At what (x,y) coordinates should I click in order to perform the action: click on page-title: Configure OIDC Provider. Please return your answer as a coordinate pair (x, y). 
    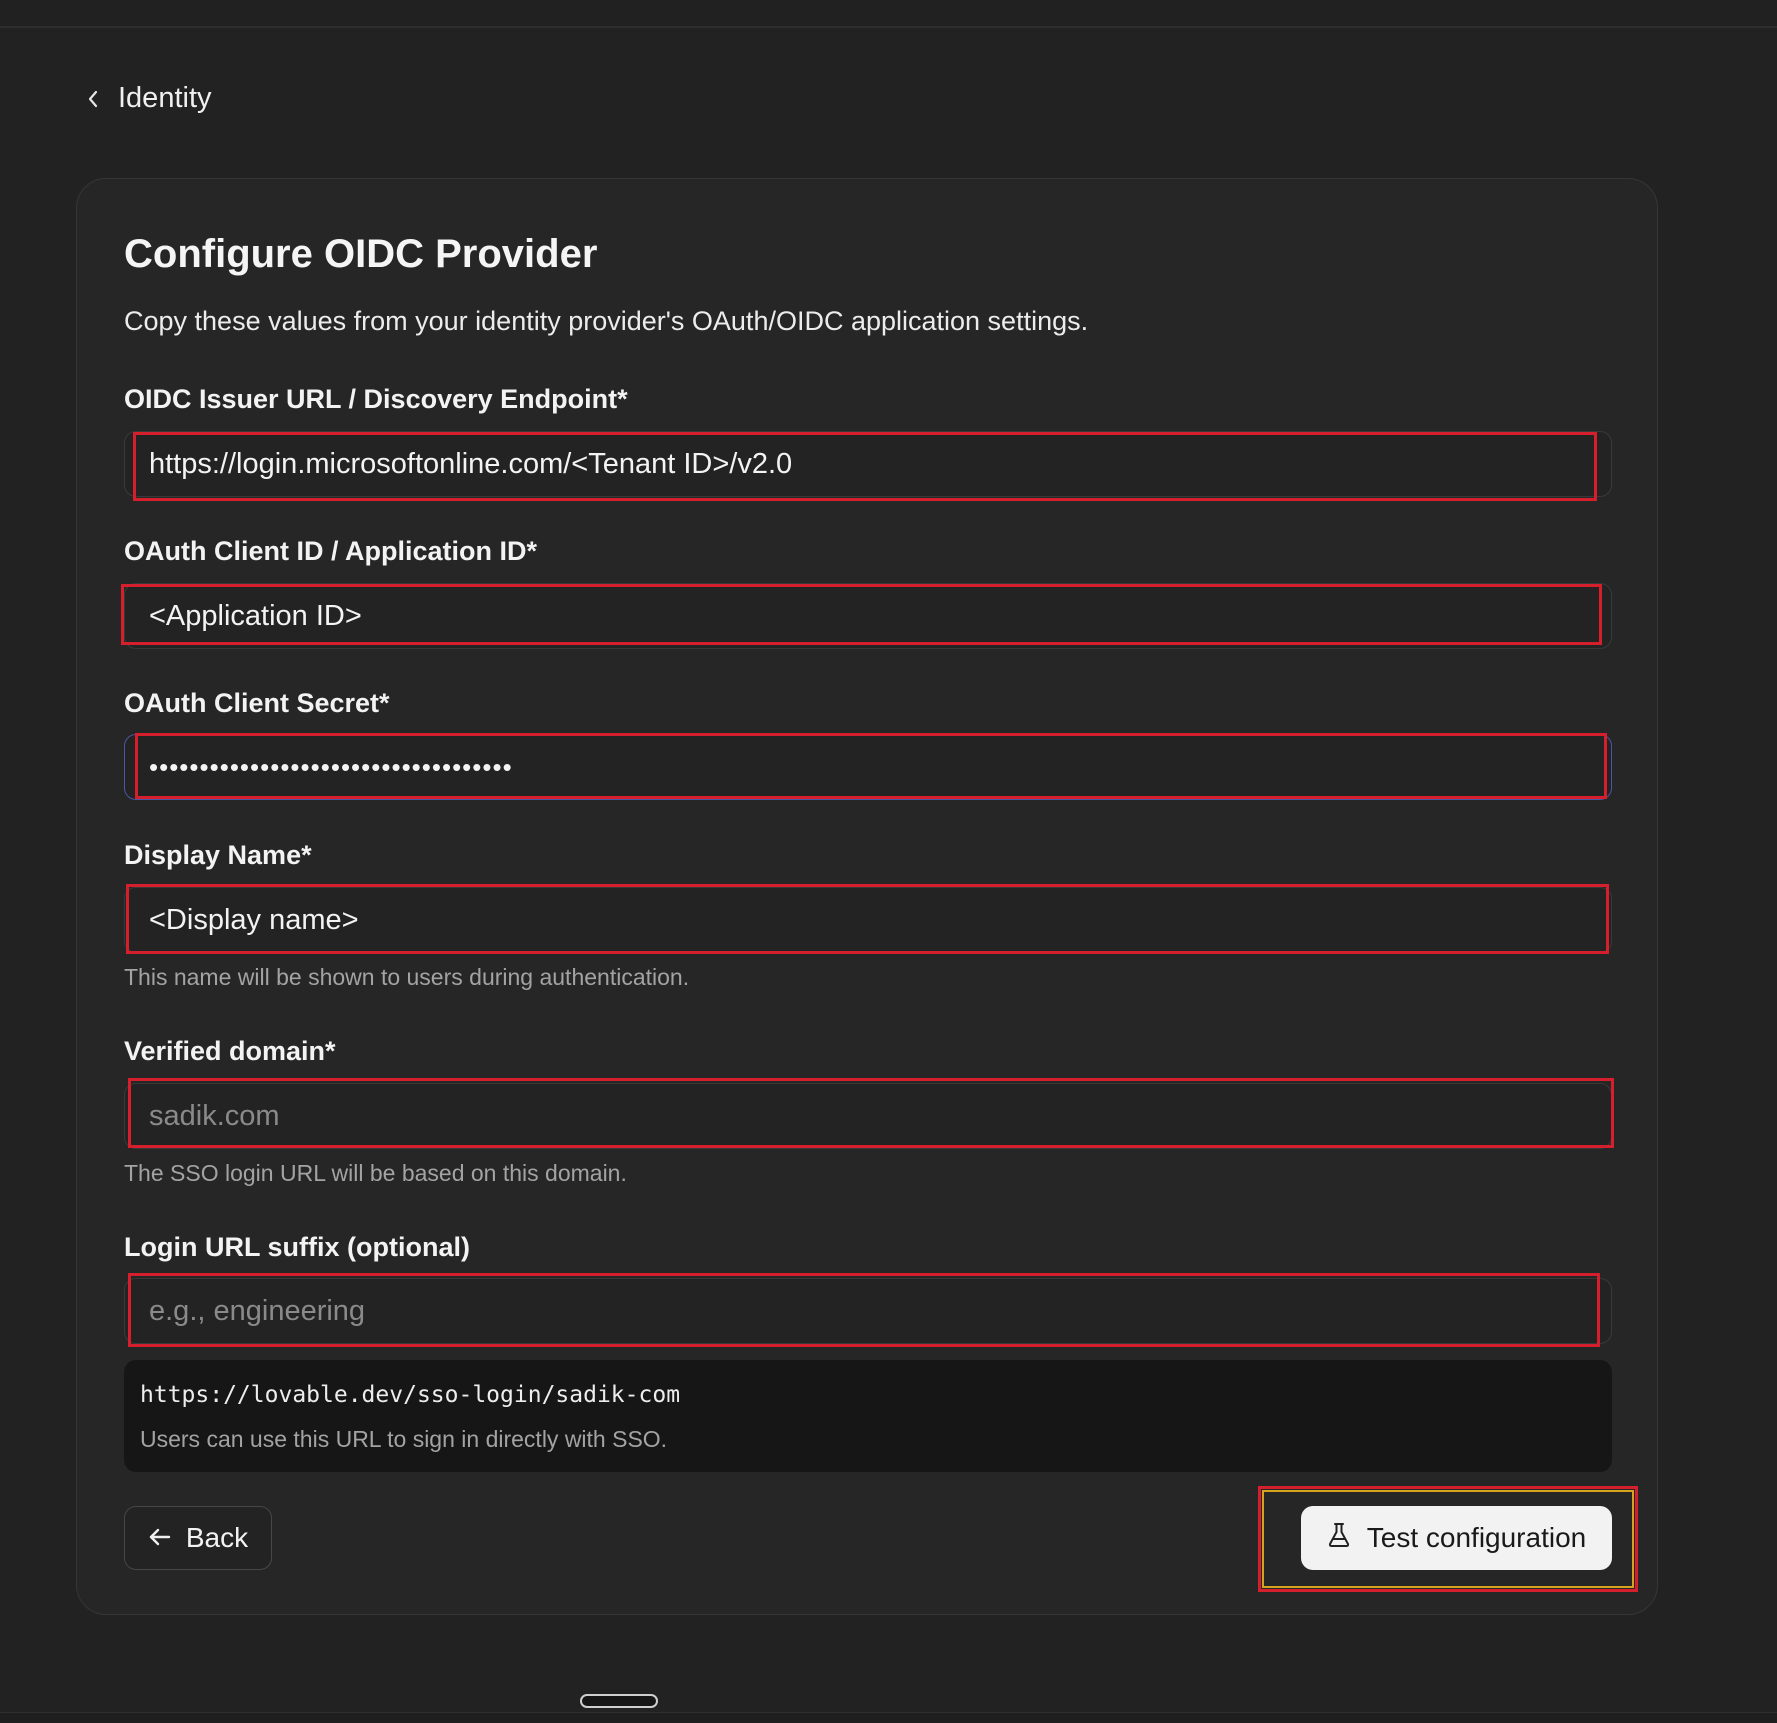
    Looking at the image, I should click on (361, 254).